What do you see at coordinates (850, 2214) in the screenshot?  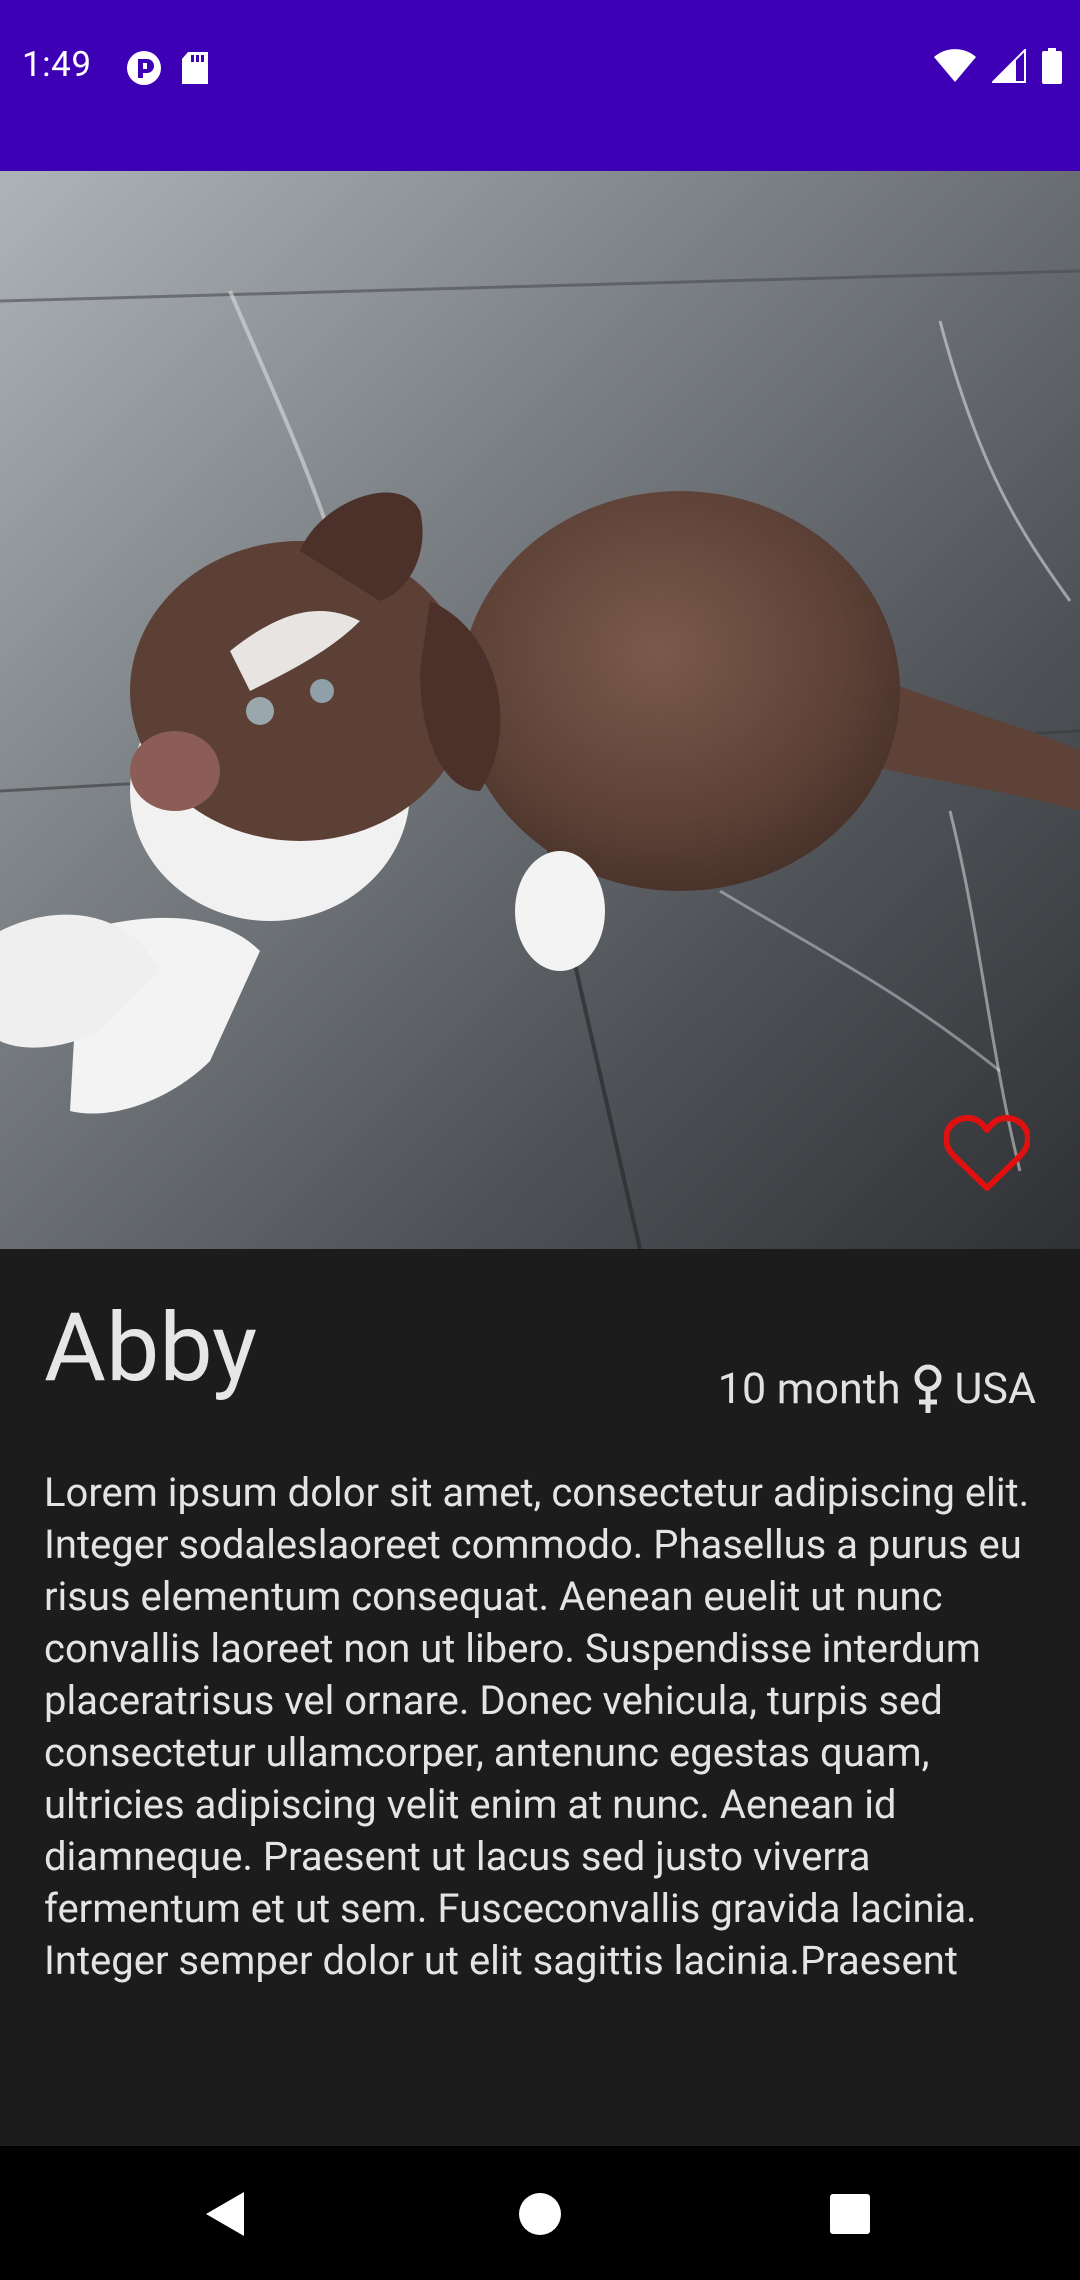 I see `recents-icon` at bounding box center [850, 2214].